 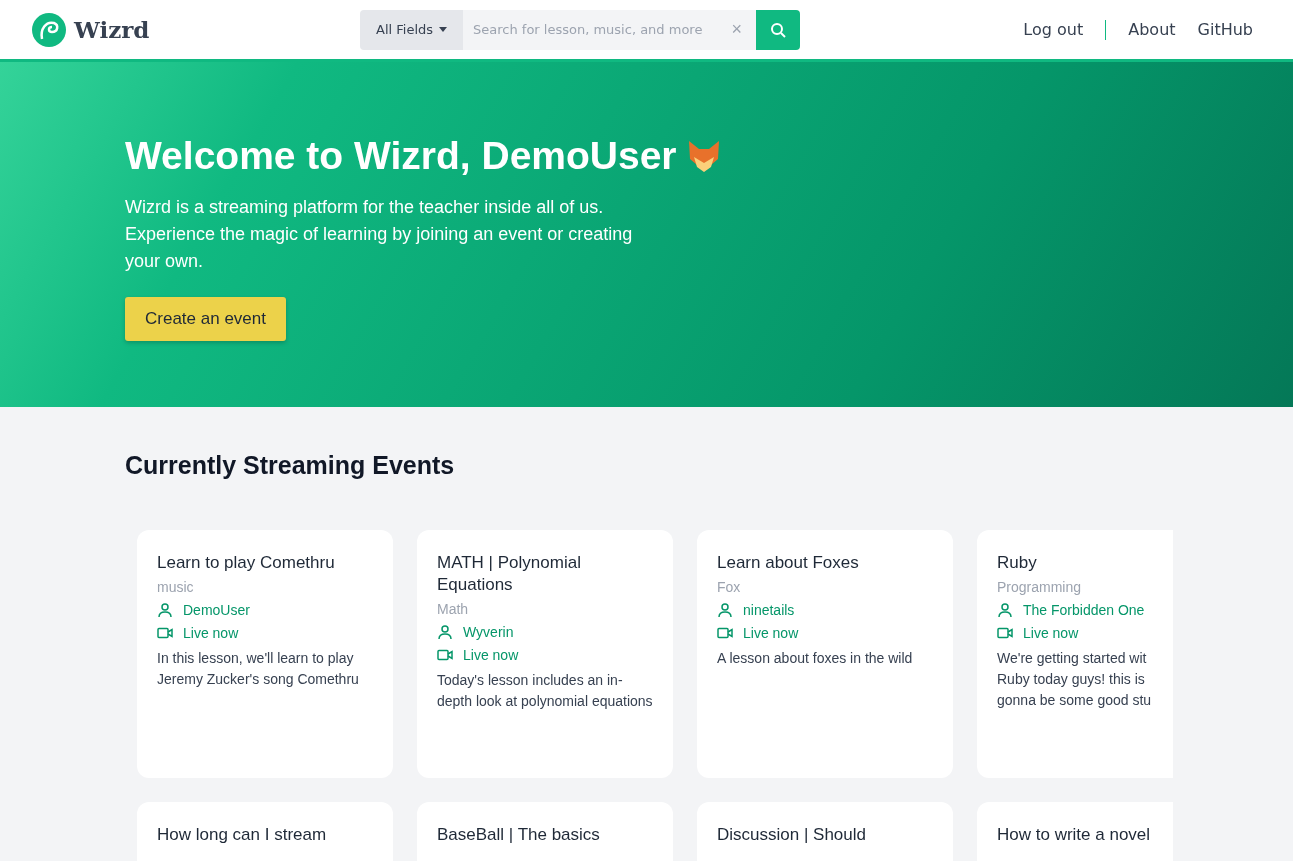 I want to click on event-title: Learn about Foxes, so click(x=788, y=563).